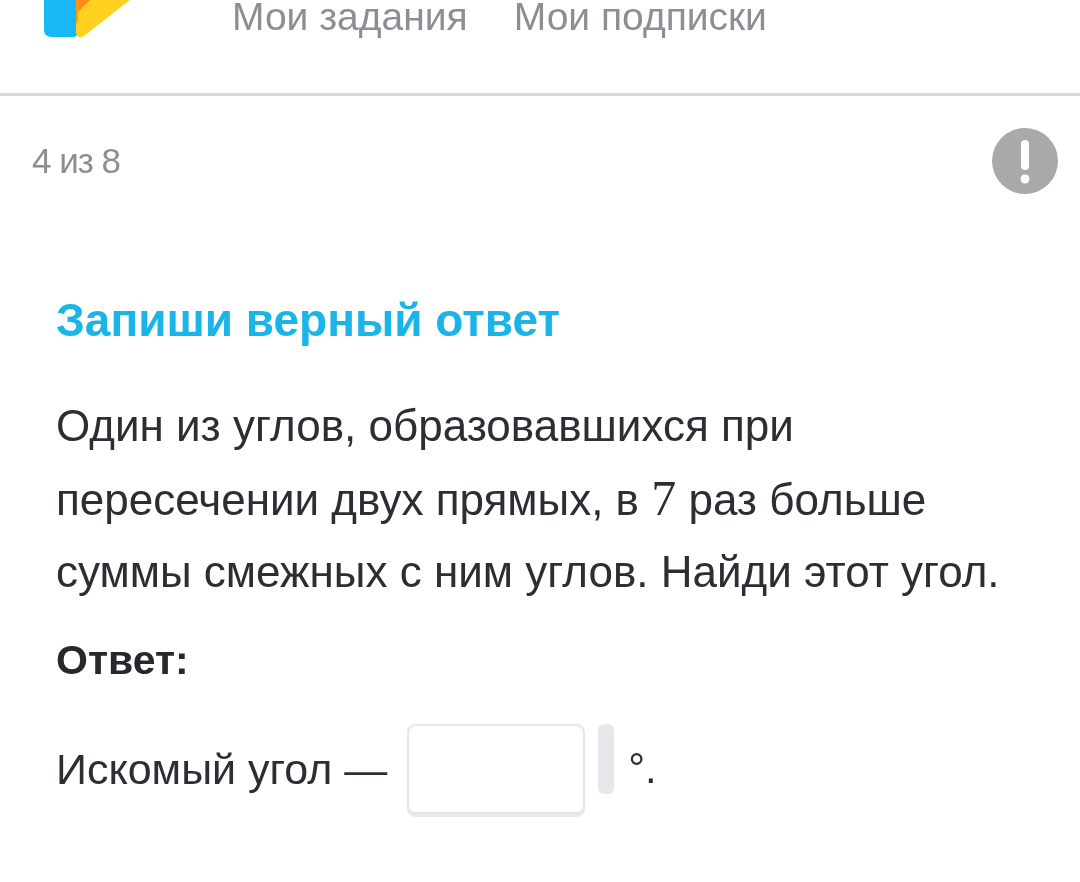  I want to click on vertical-bar, so click(606, 759).